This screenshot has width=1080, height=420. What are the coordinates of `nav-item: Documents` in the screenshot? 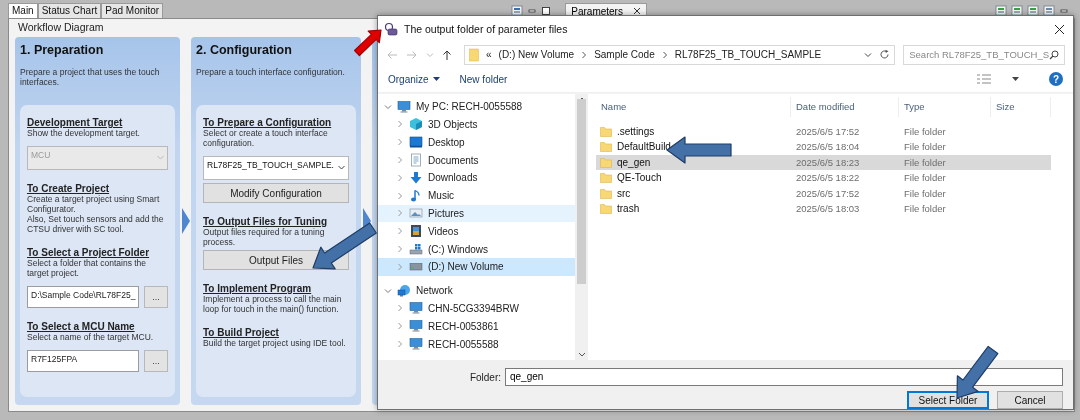 It's located at (476, 160).